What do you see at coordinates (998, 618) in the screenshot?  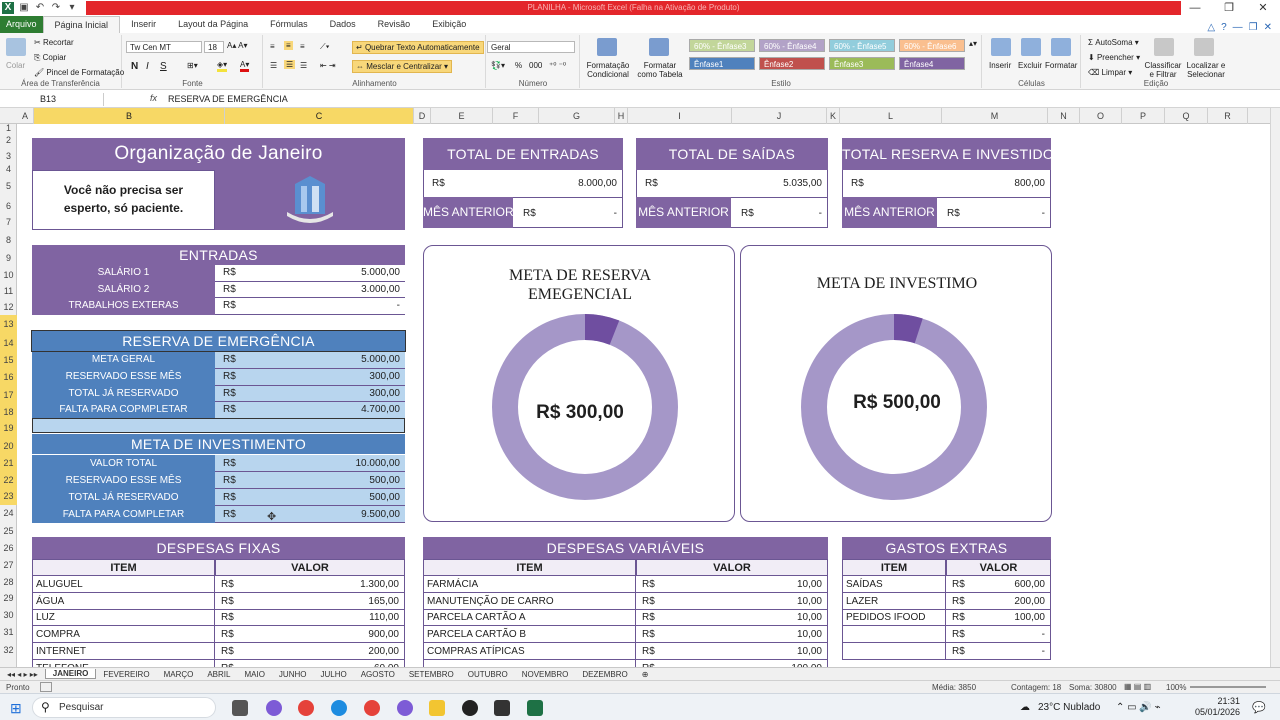 I see `extras-value-cell: R$ 100,00` at bounding box center [998, 618].